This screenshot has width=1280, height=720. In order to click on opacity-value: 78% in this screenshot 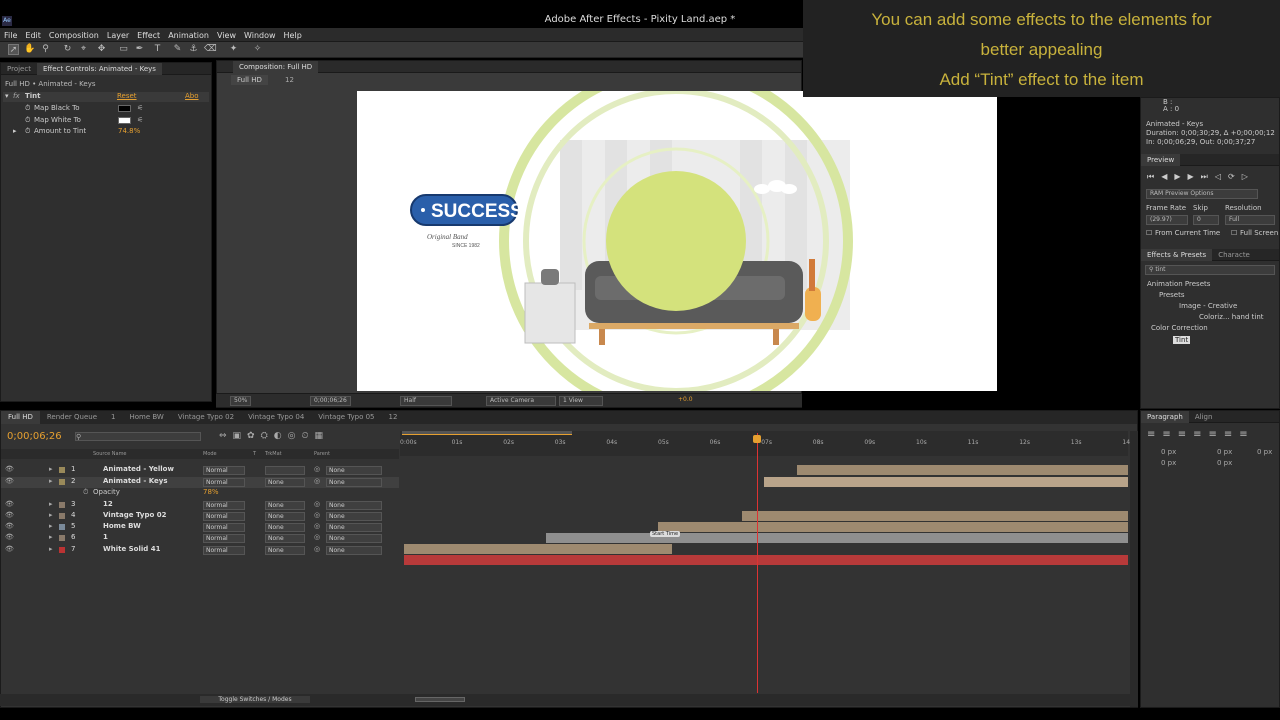, I will do `click(211, 492)`.